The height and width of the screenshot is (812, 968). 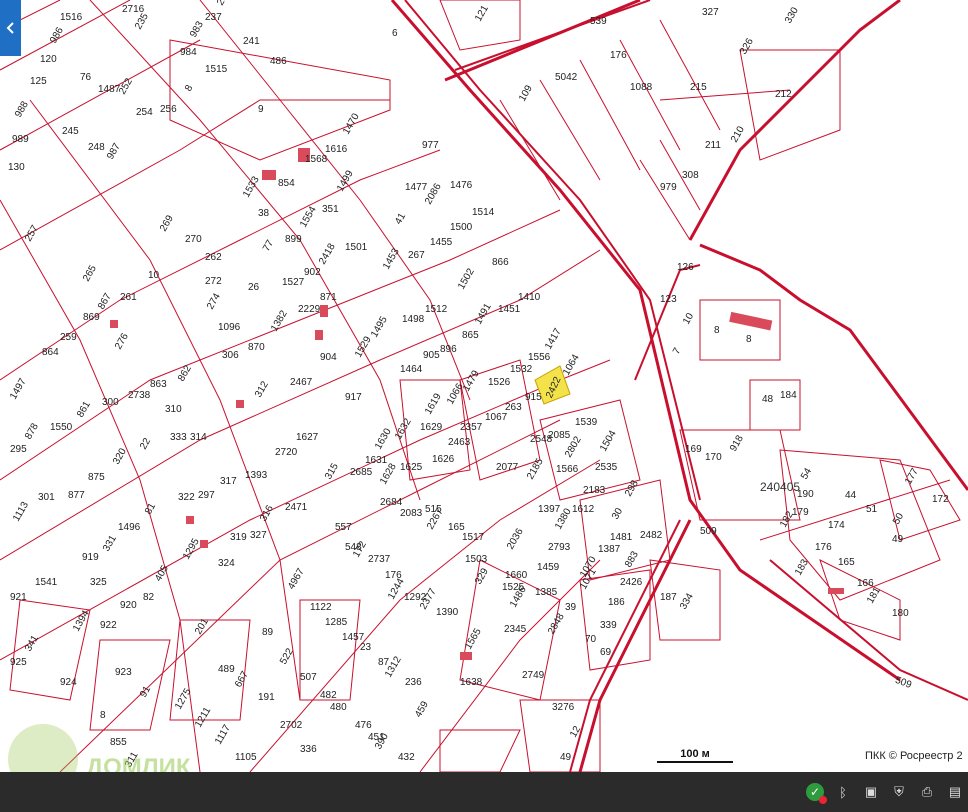 What do you see at coordinates (144, 112) in the screenshot?
I see `parcel-number-label: 254` at bounding box center [144, 112].